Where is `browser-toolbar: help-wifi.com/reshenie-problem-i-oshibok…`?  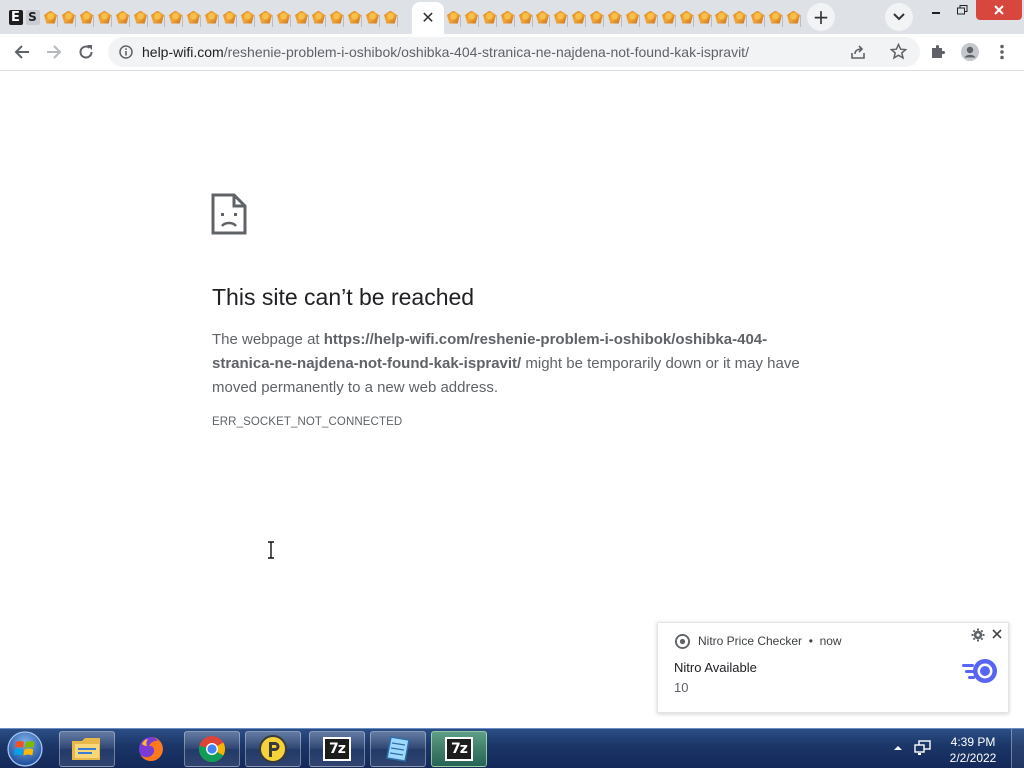 browser-toolbar: help-wifi.com/reshenie-problem-i-oshibok… is located at coordinates (512, 52).